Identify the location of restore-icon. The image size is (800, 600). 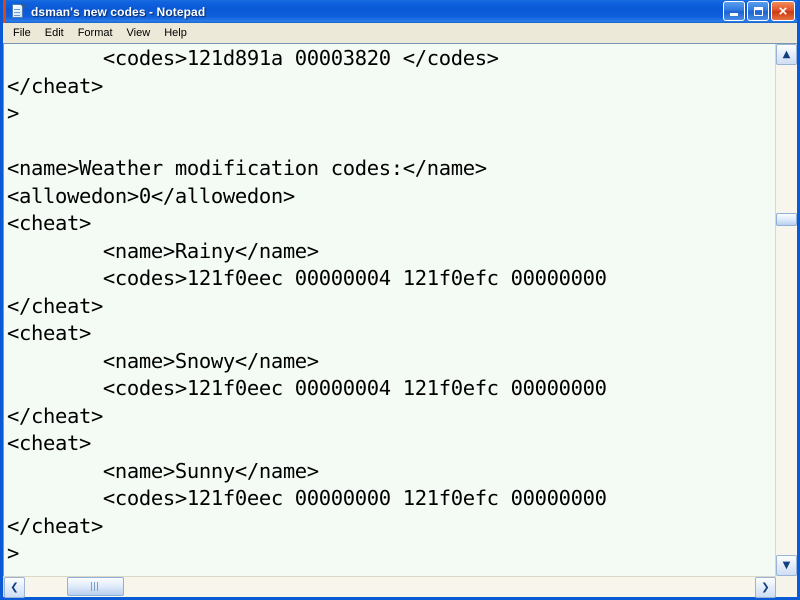
(758, 11).